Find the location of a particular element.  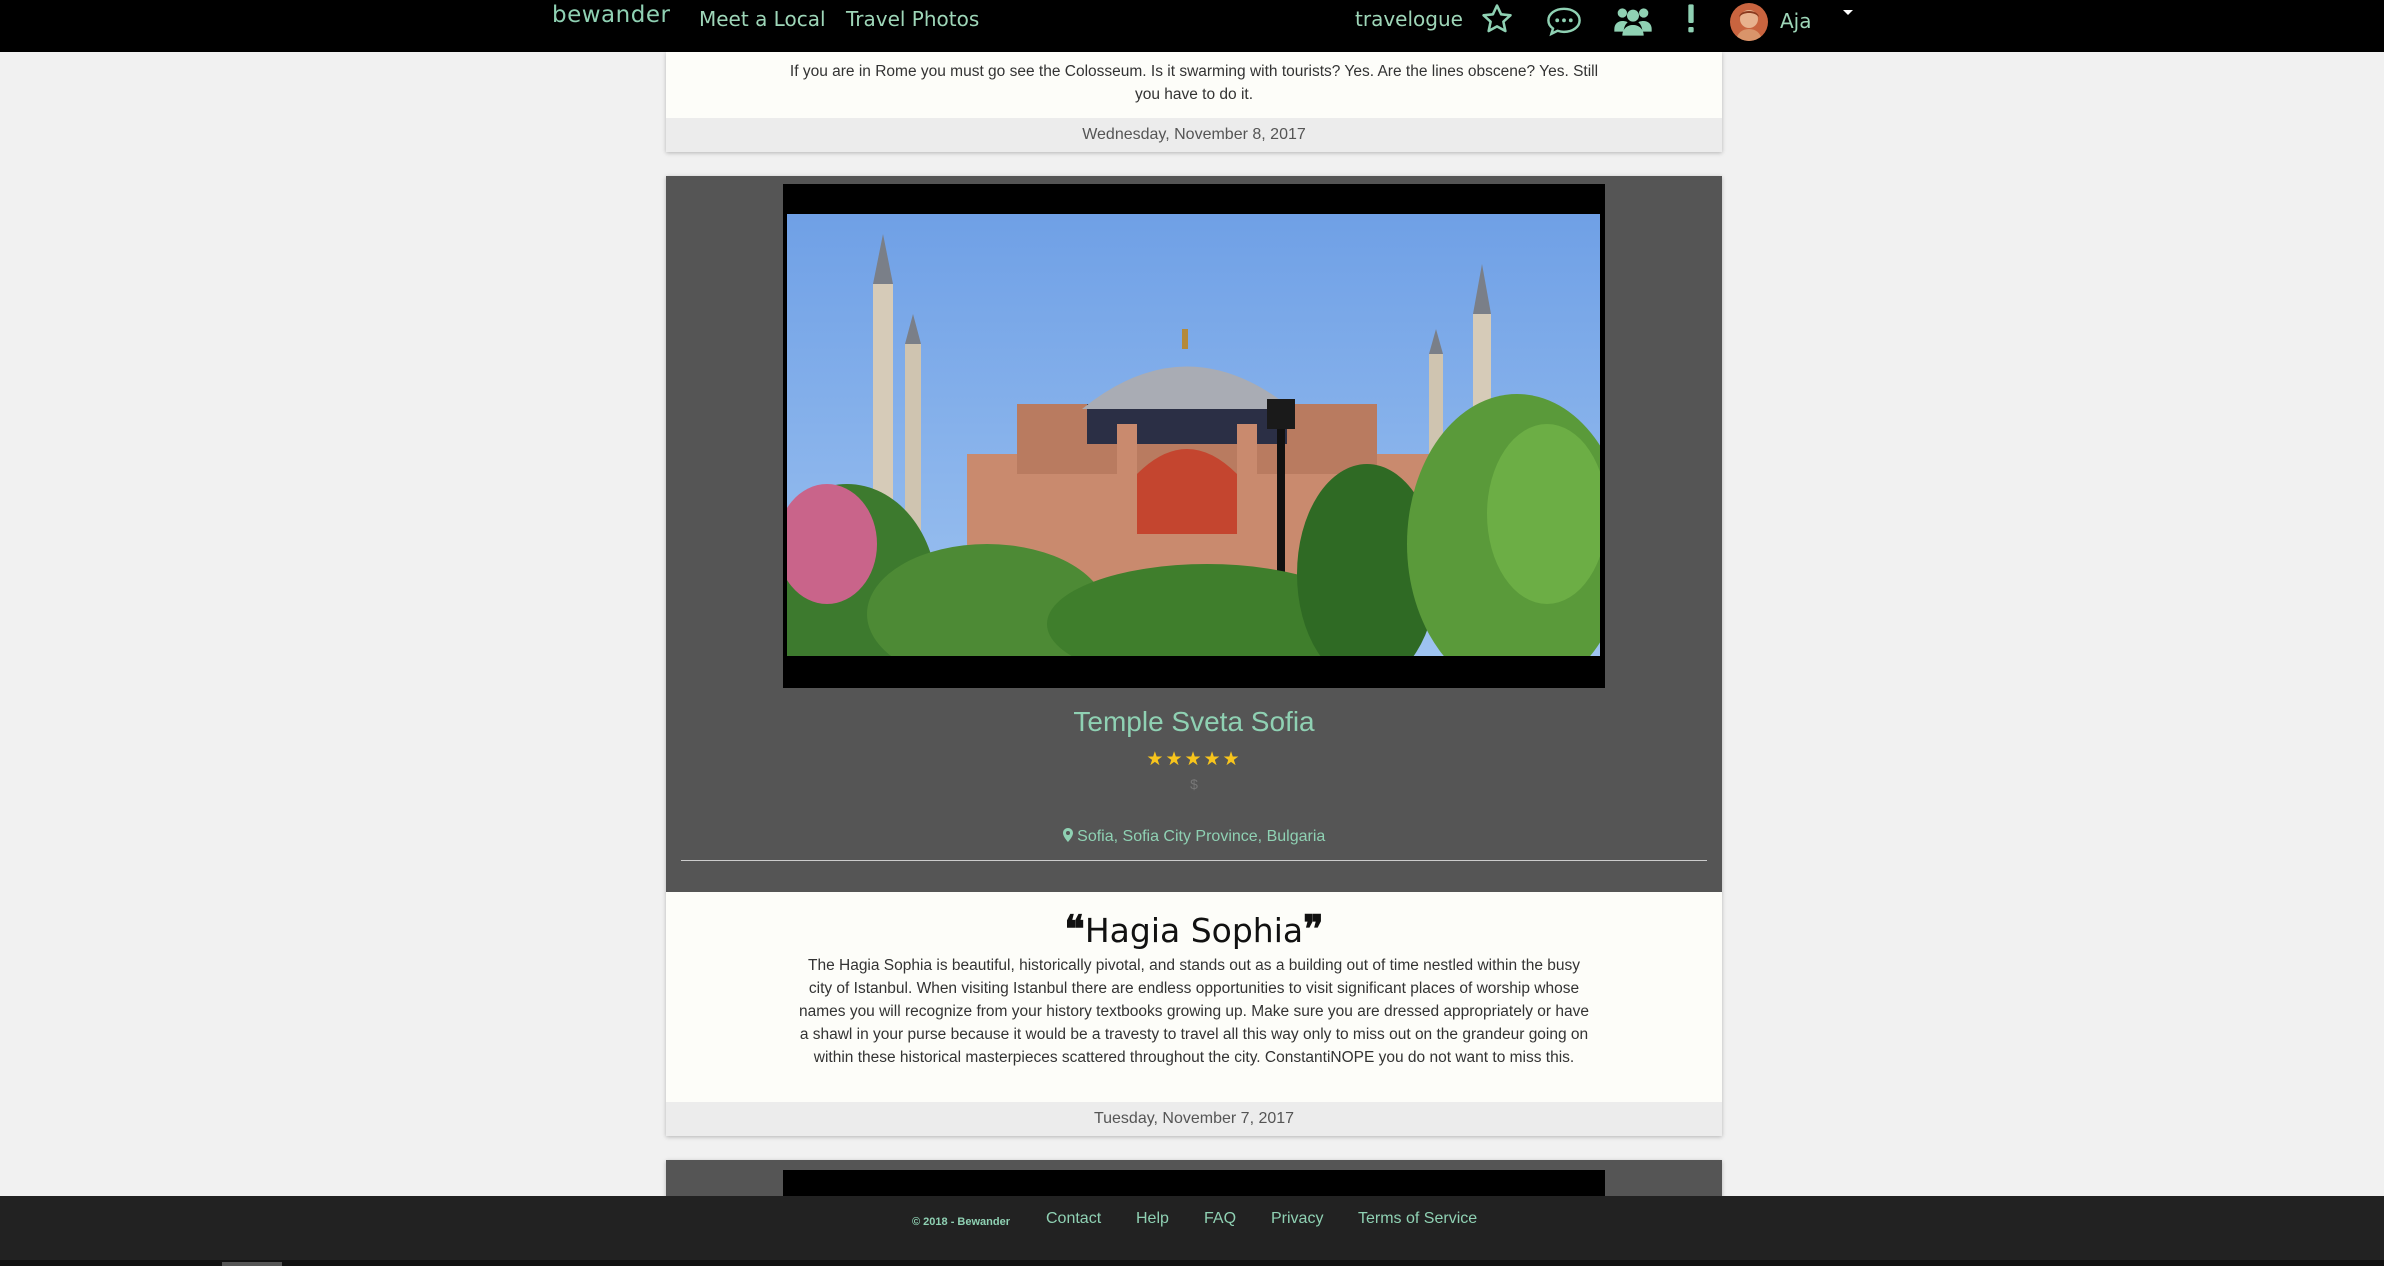

review-date: Tuesday, November 7, 2017 is located at coordinates (1194, 1119).